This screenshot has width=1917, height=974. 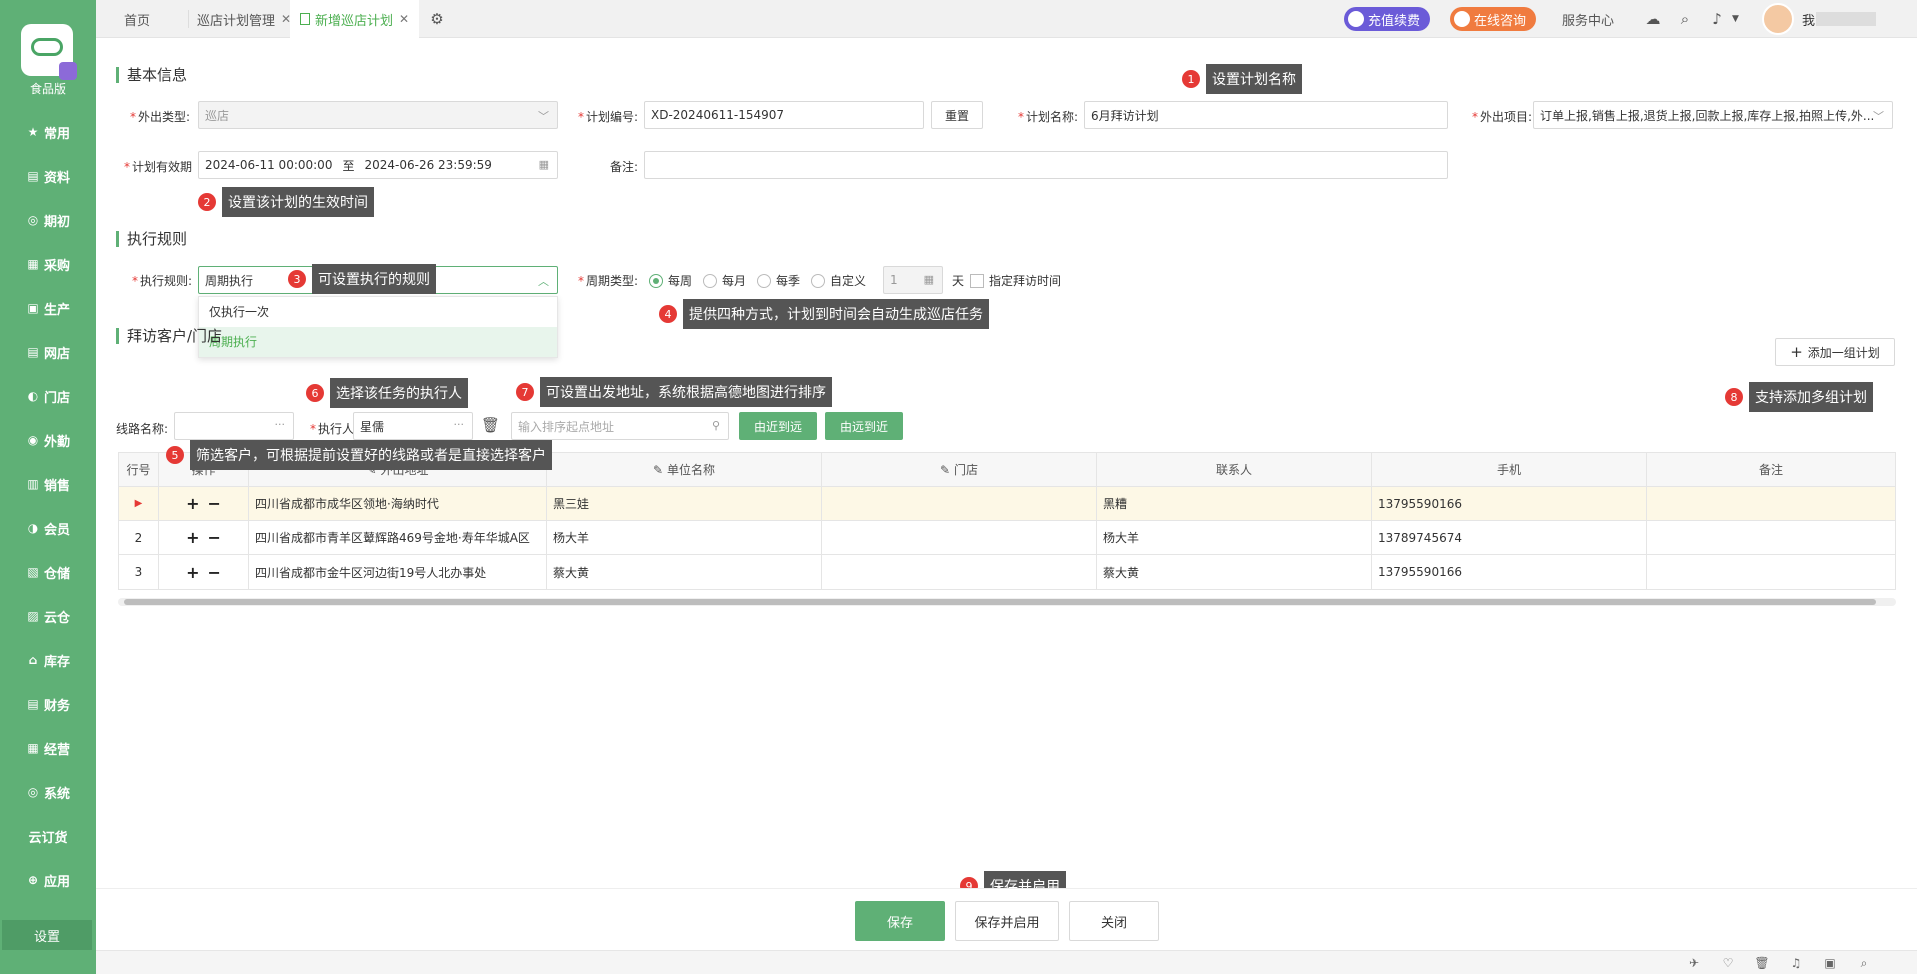 What do you see at coordinates (48, 528) in the screenshot?
I see `sidebar-item-member: ◑ 会员` at bounding box center [48, 528].